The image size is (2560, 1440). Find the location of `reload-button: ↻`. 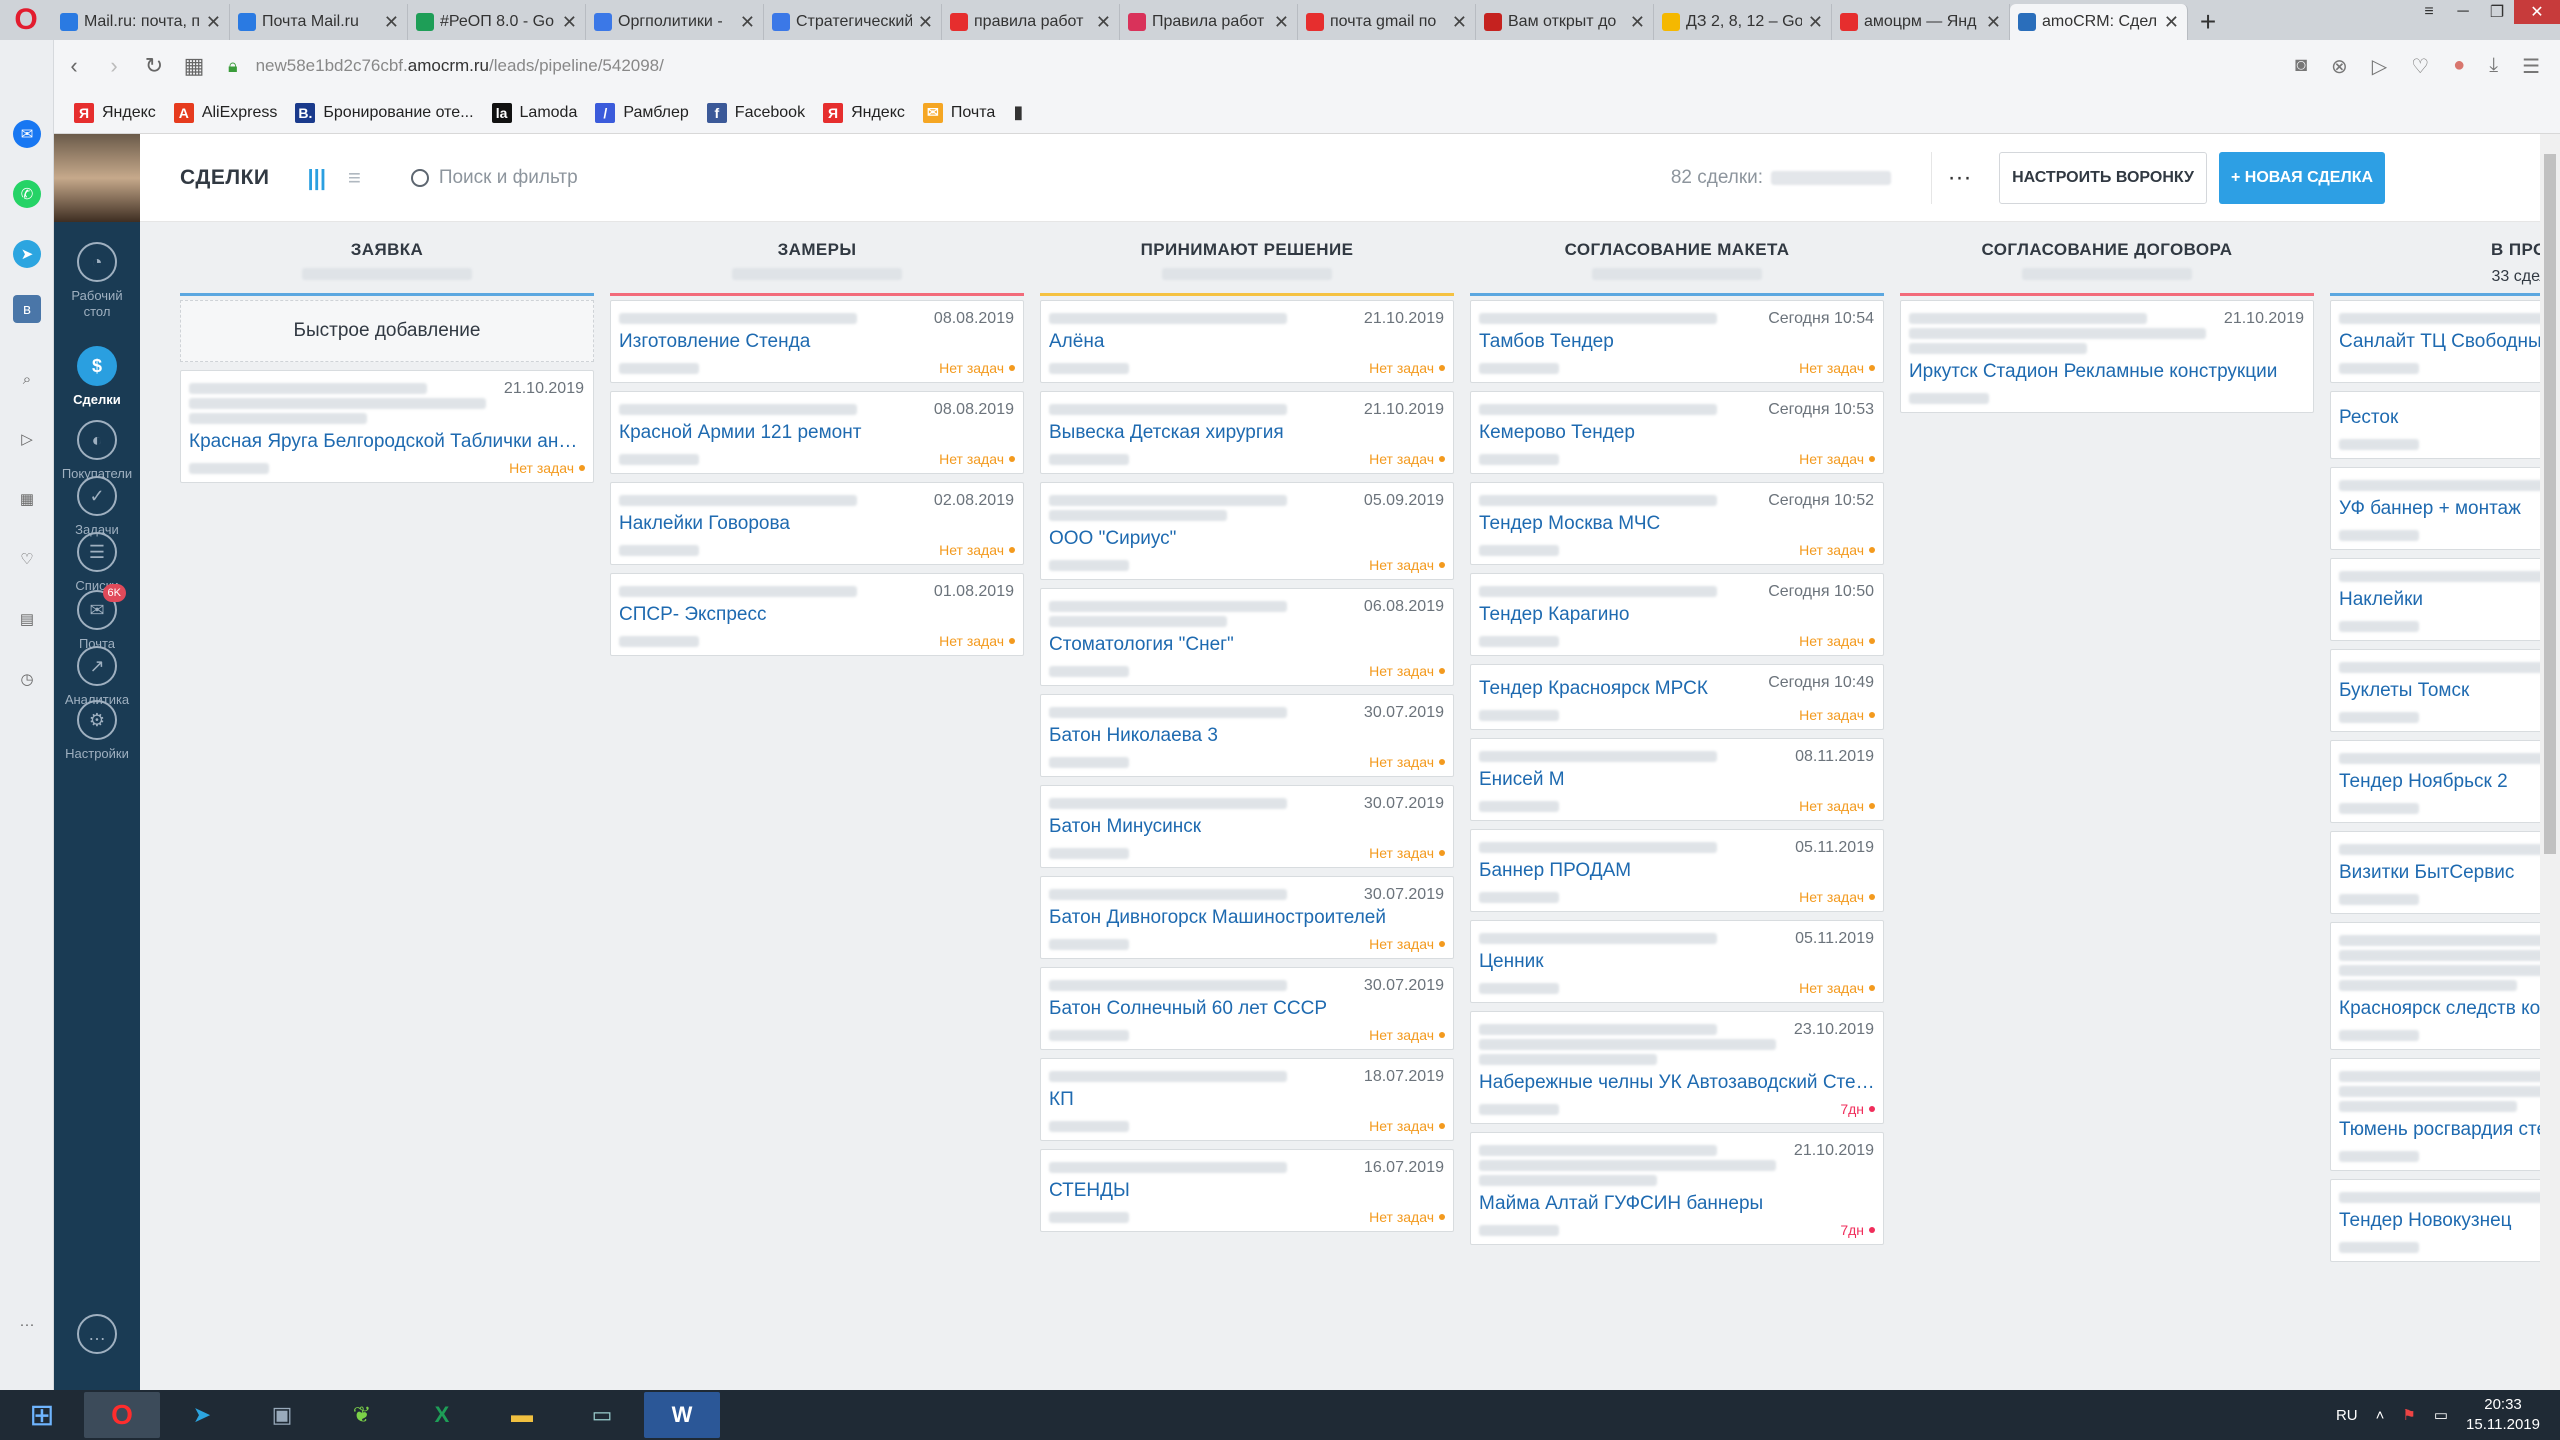

reload-button: ↻ is located at coordinates (154, 66).